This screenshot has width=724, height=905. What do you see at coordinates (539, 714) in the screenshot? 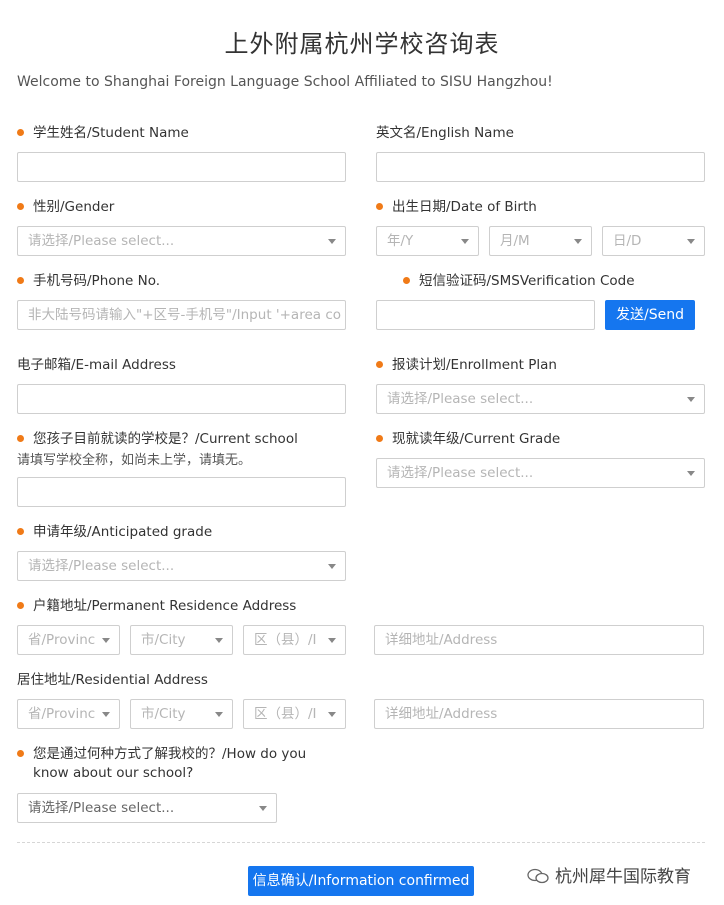
I see `residential-detail-address-input: 详细地址/Address` at bounding box center [539, 714].